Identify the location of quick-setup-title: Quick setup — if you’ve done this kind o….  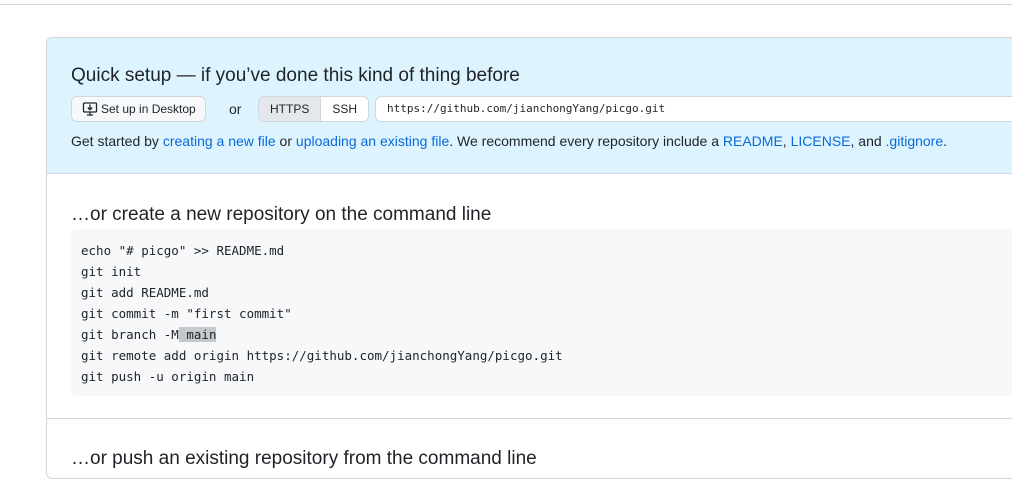
(295, 75).